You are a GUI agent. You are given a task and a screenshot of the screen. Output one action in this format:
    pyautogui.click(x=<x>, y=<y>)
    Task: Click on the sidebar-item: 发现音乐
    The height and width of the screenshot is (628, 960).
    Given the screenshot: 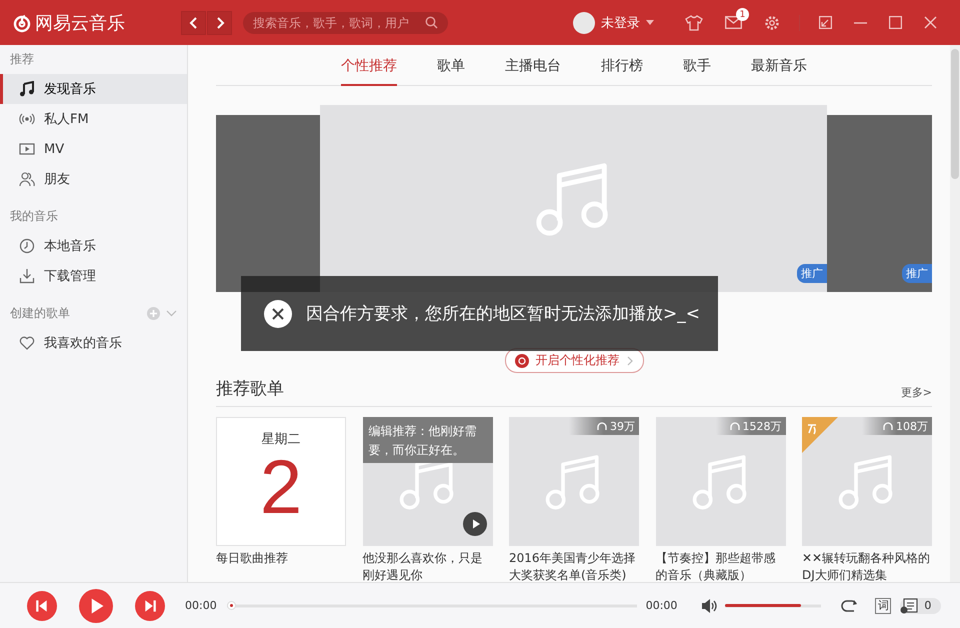 What is the action you would take?
    pyautogui.click(x=93, y=89)
    